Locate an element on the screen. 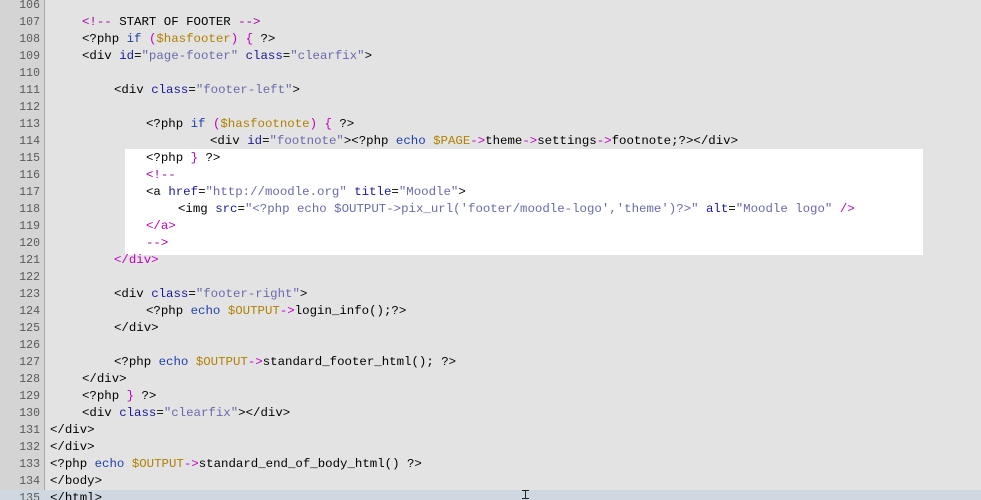 This screenshot has width=981, height=500. code-token: </a> is located at coordinates (161, 226).